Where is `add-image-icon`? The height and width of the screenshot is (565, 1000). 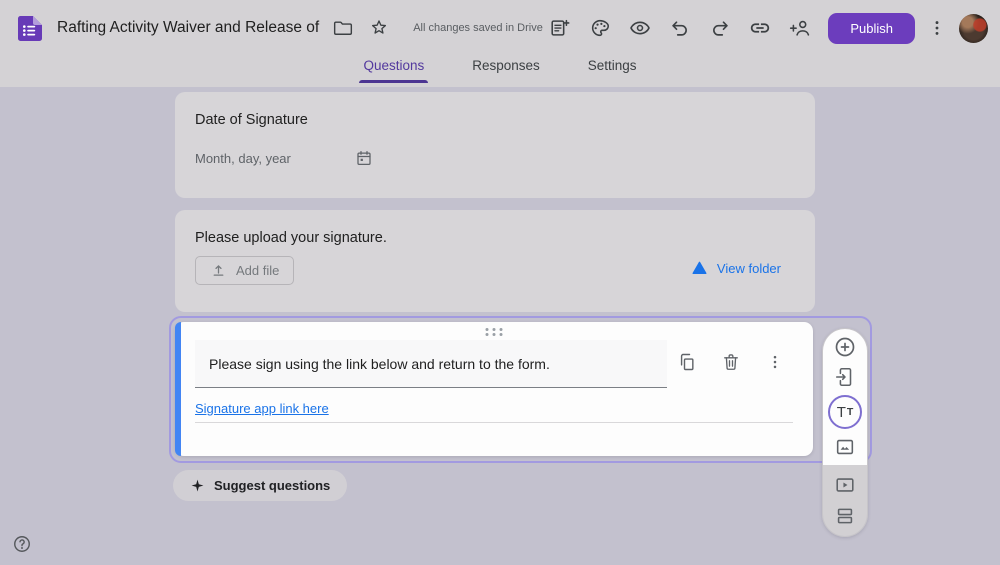
add-image-icon is located at coordinates (845, 447).